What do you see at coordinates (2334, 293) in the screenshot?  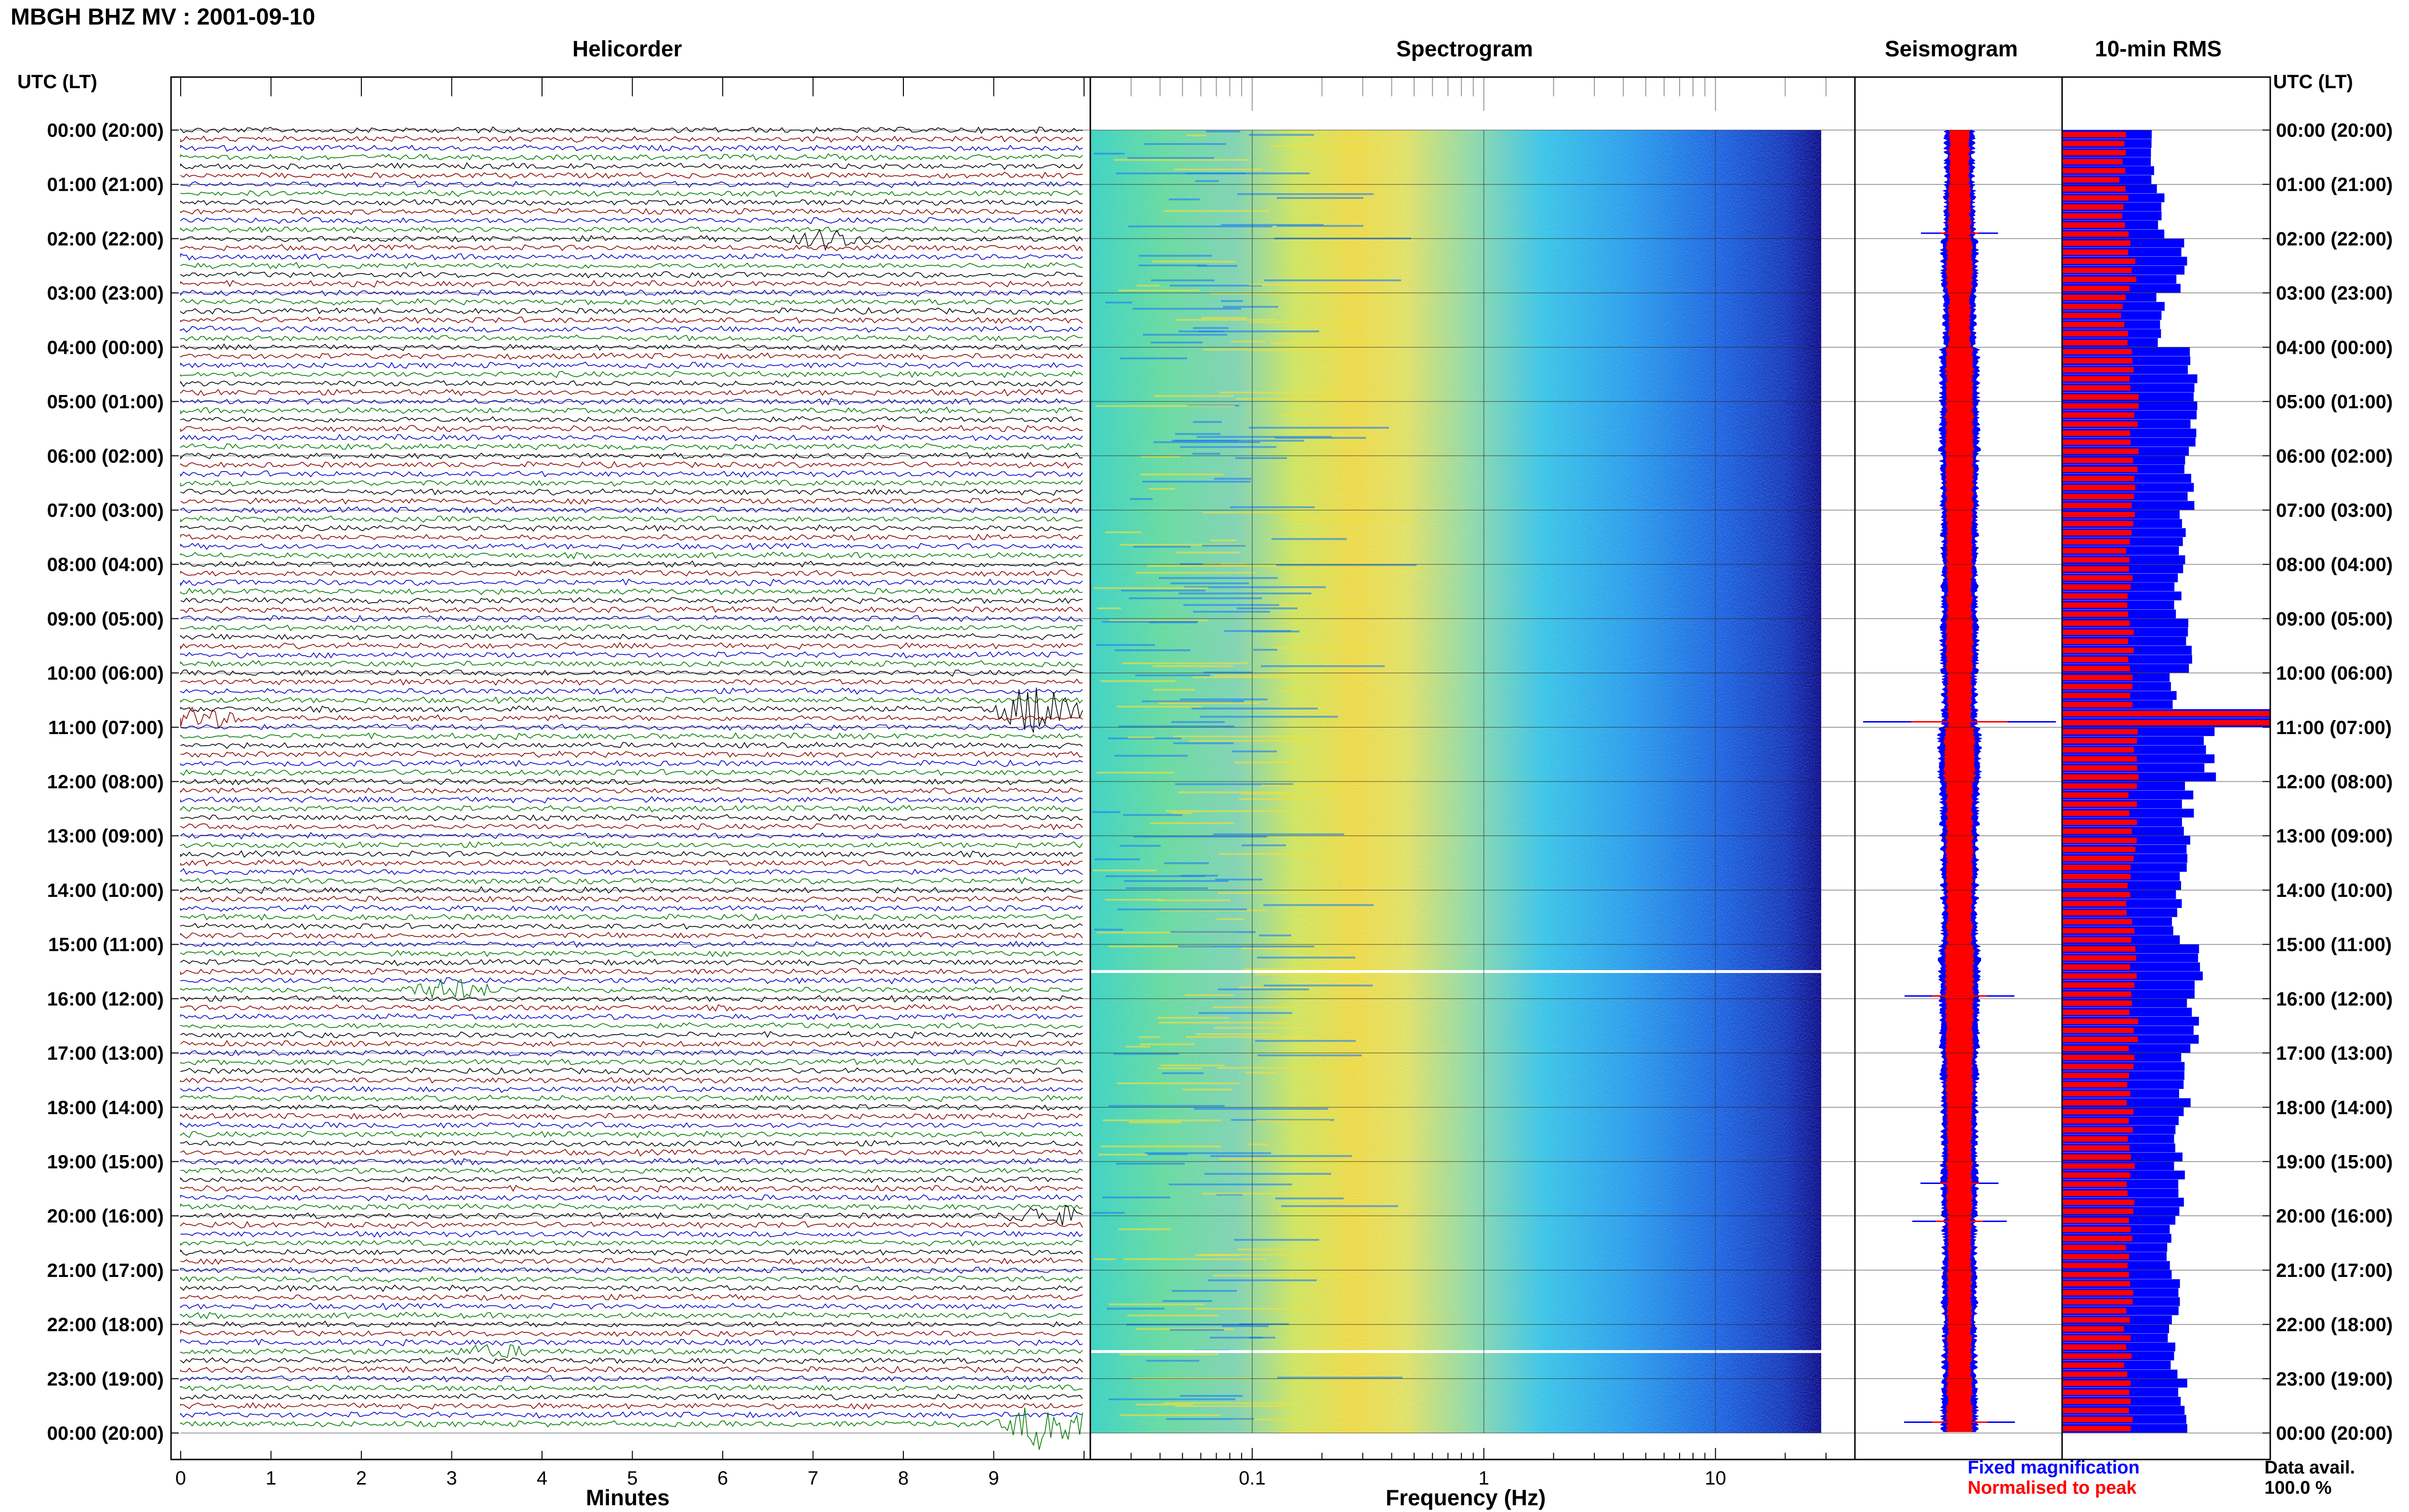 I see `hour-label-right: 03:00 (23:00)` at bounding box center [2334, 293].